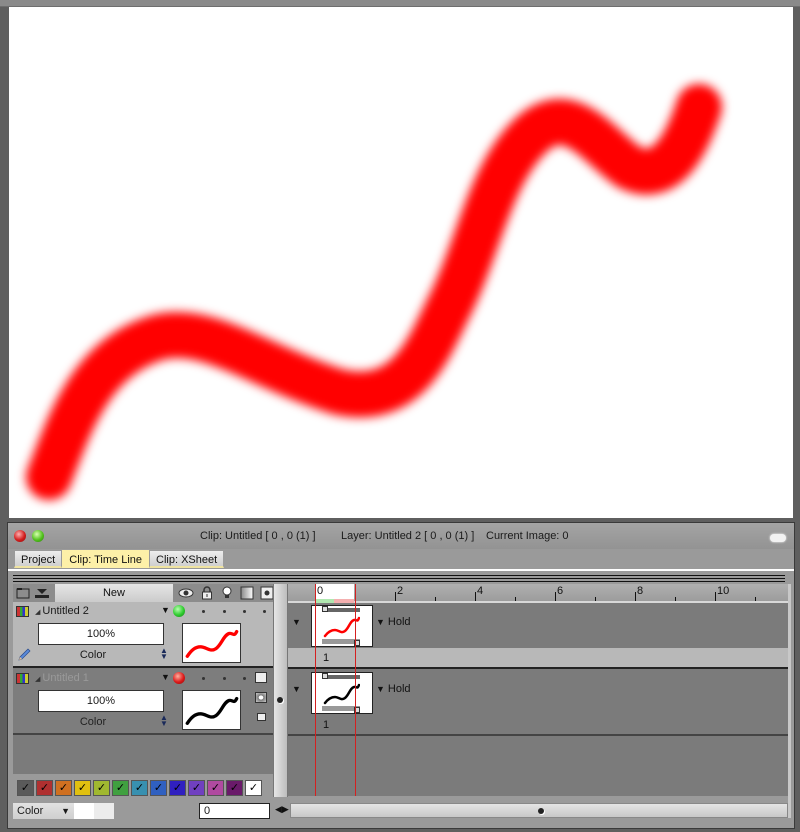 This screenshot has height=832, width=800. Describe the element at coordinates (400, 3) in the screenshot. I see `top-bar` at that location.